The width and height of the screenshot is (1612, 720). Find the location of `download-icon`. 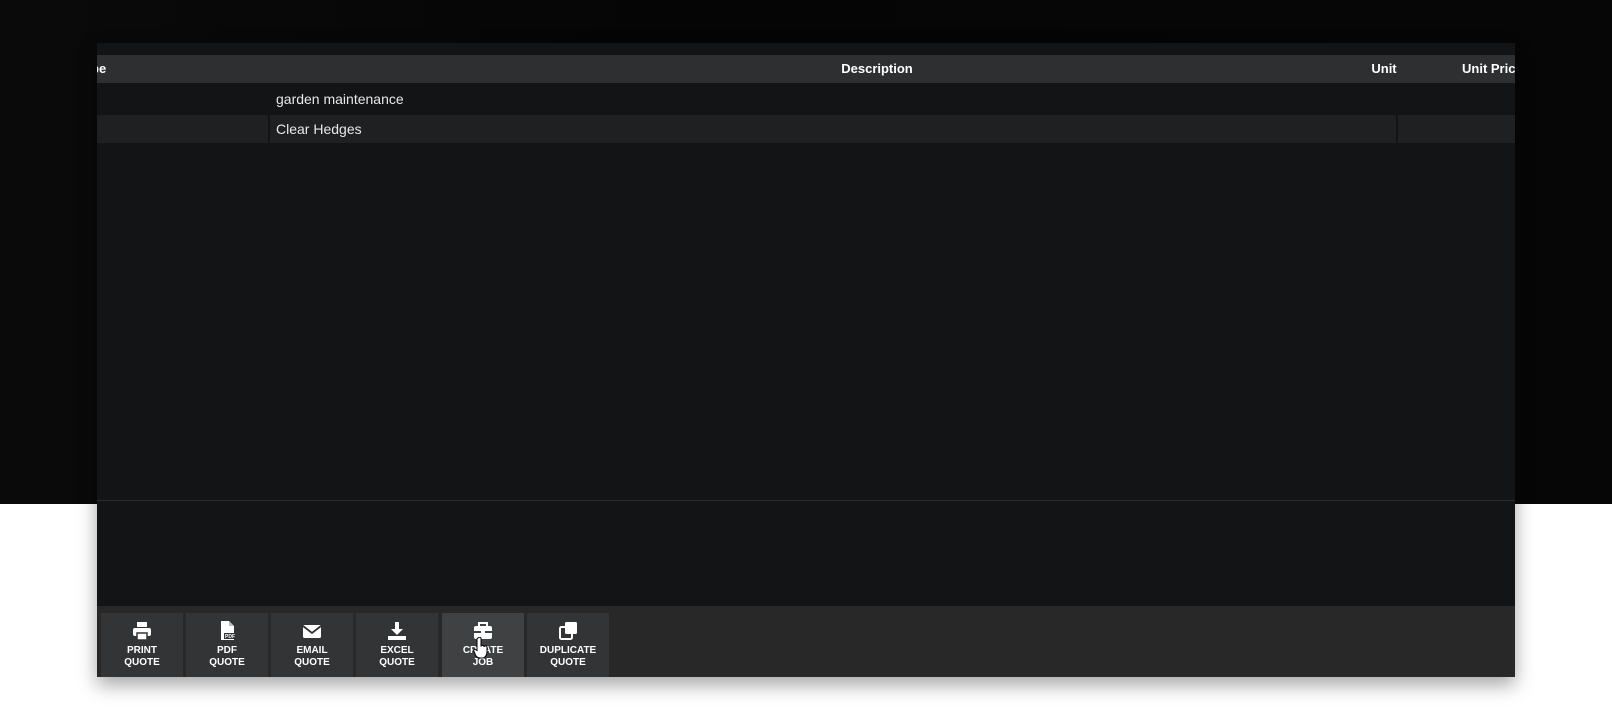

download-icon is located at coordinates (397, 631).